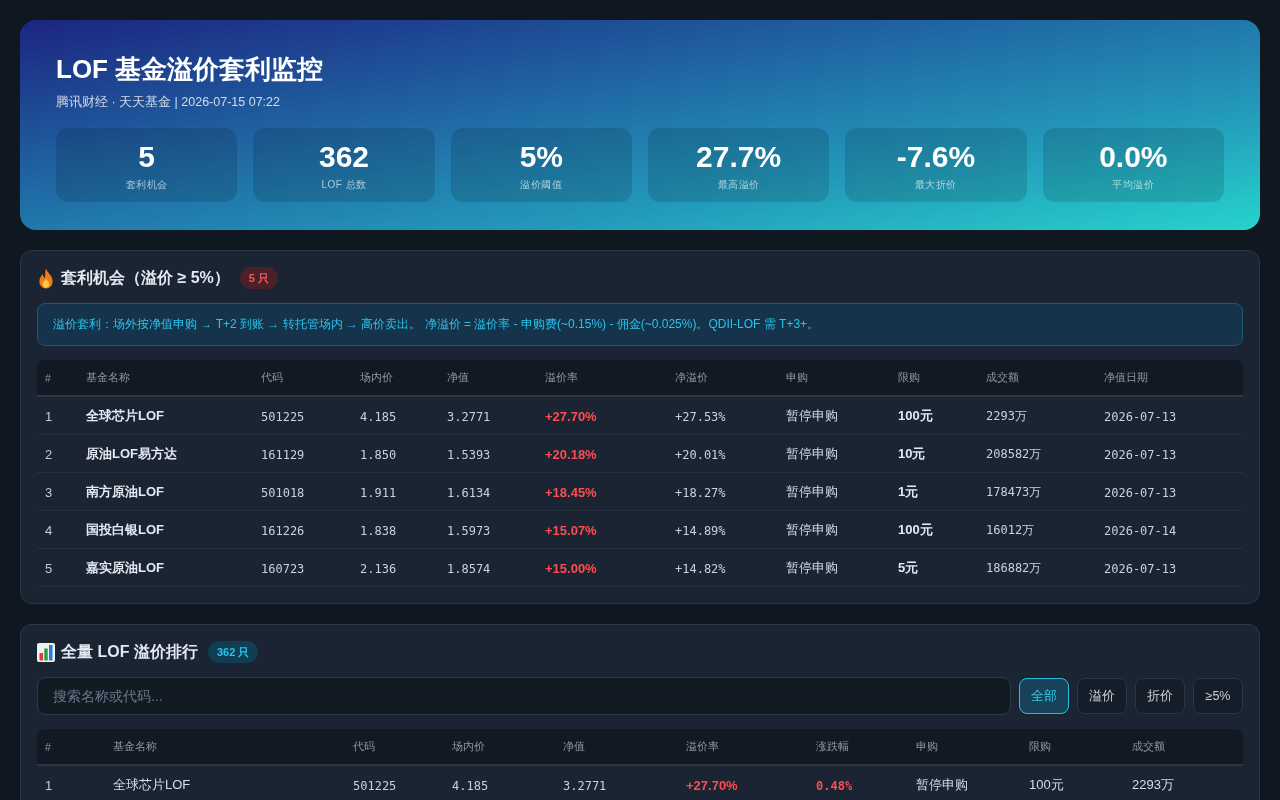  I want to click on table-cell: +15.07%, so click(571, 530).